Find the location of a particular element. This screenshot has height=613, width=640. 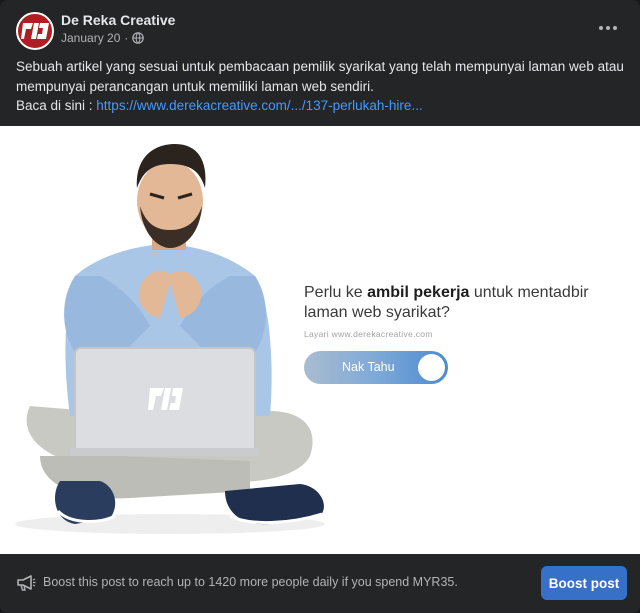

ad-subtext: Layari www.derekacreative.com is located at coordinates (368, 334).